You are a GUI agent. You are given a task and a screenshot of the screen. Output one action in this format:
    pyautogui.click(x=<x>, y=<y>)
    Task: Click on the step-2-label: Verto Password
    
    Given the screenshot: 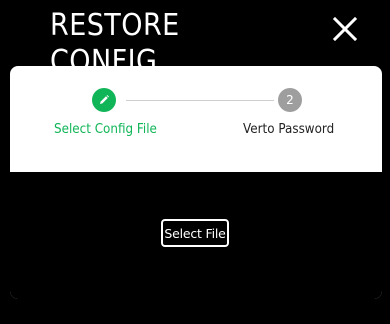 What is the action you would take?
    pyautogui.click(x=289, y=129)
    